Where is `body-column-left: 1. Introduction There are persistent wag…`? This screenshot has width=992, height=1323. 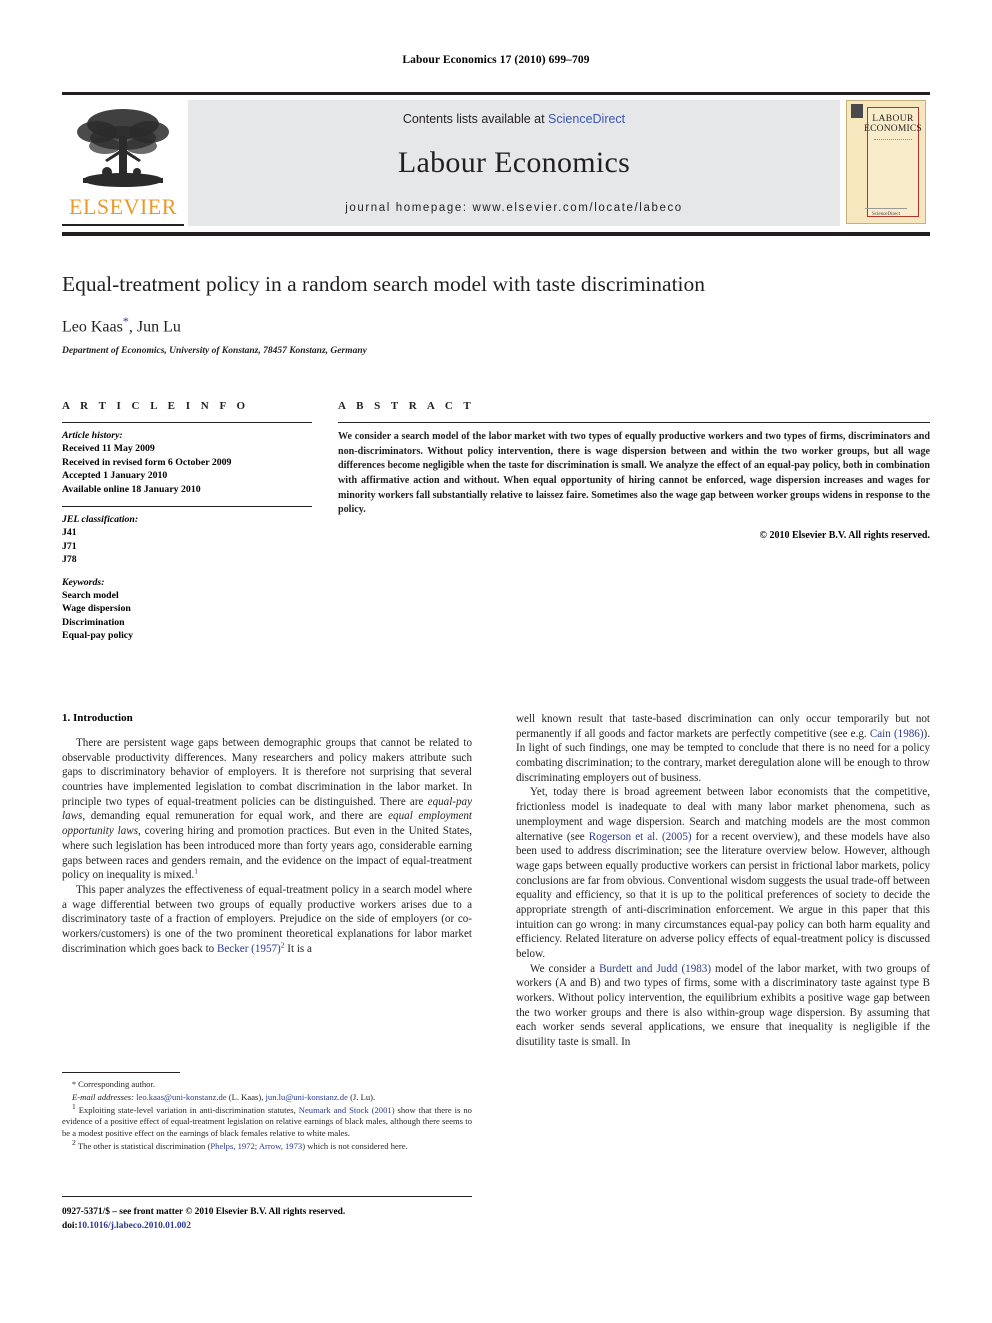
body-column-left: 1. Introduction There are persistent wag… is located at coordinates (267, 834).